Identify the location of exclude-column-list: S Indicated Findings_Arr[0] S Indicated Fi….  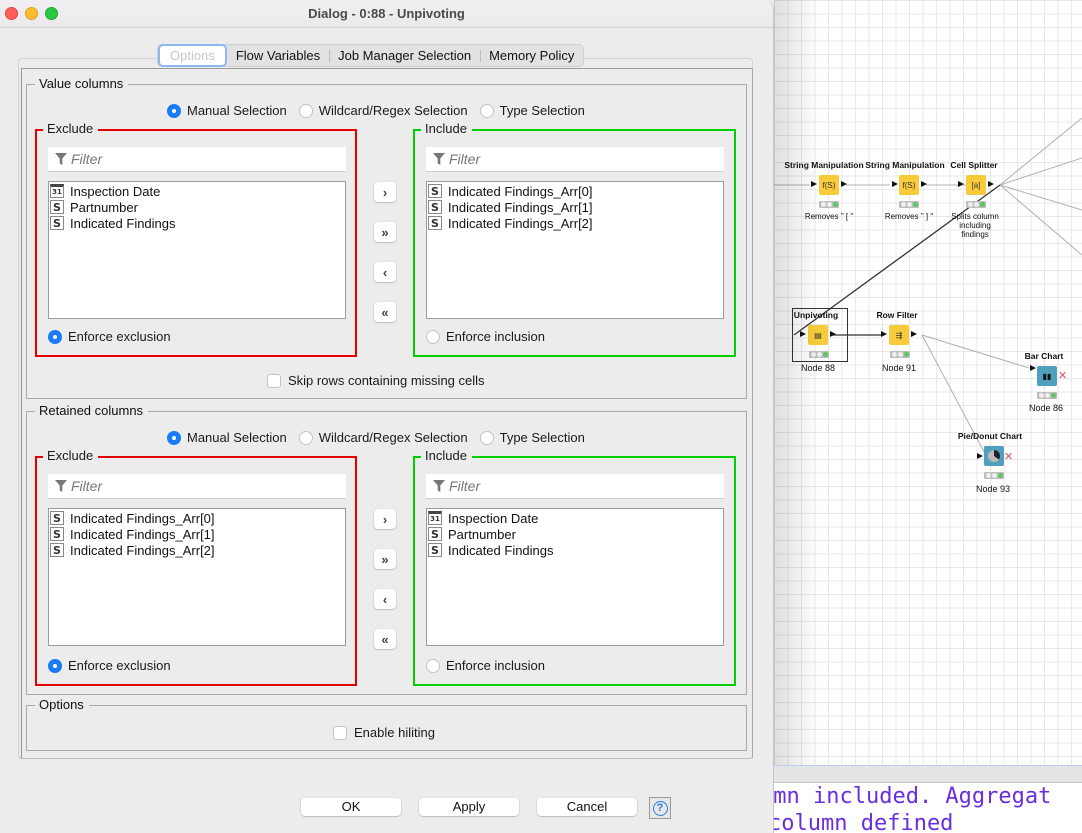
(197, 577).